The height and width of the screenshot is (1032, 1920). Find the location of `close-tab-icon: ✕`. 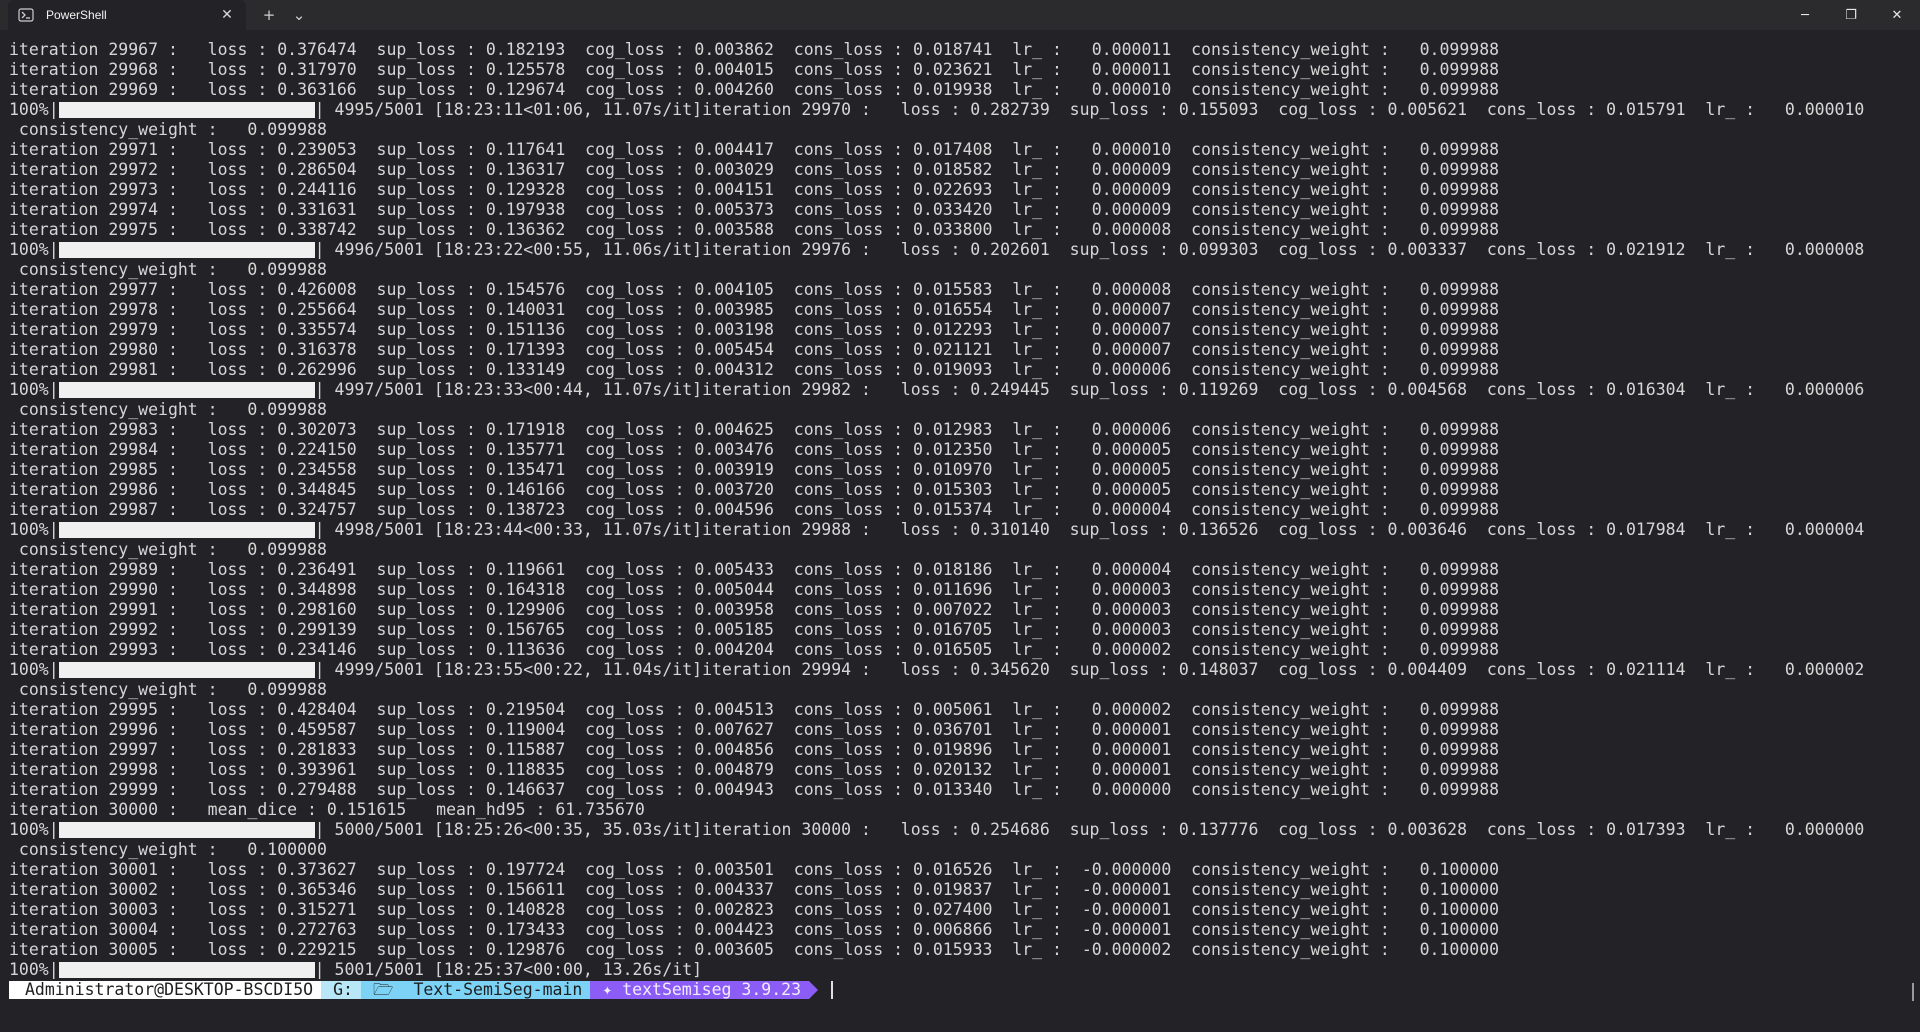

close-tab-icon: ✕ is located at coordinates (227, 15).